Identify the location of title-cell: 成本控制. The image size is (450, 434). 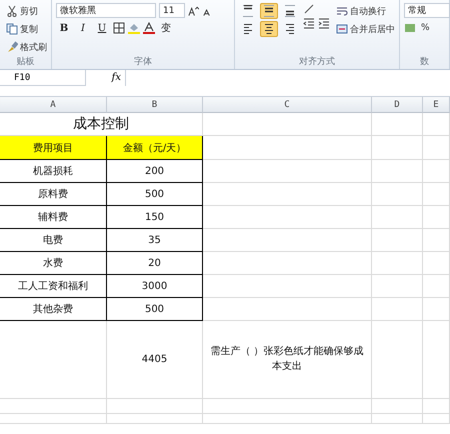
(101, 124).